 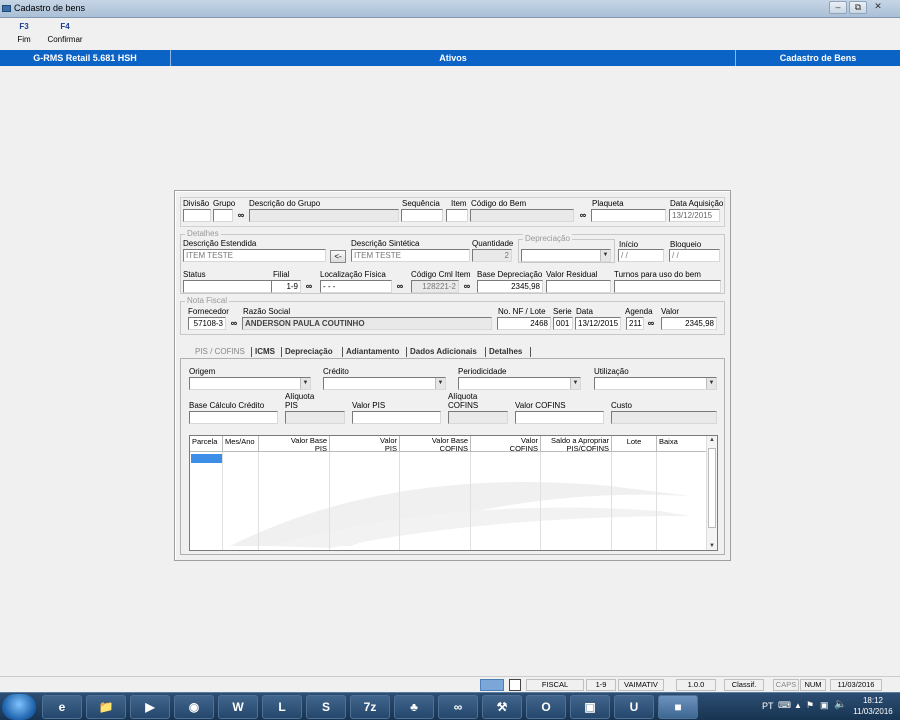 What do you see at coordinates (385, 243) in the screenshot?
I see `descricao-sintetica-label: Descrição Sintética` at bounding box center [385, 243].